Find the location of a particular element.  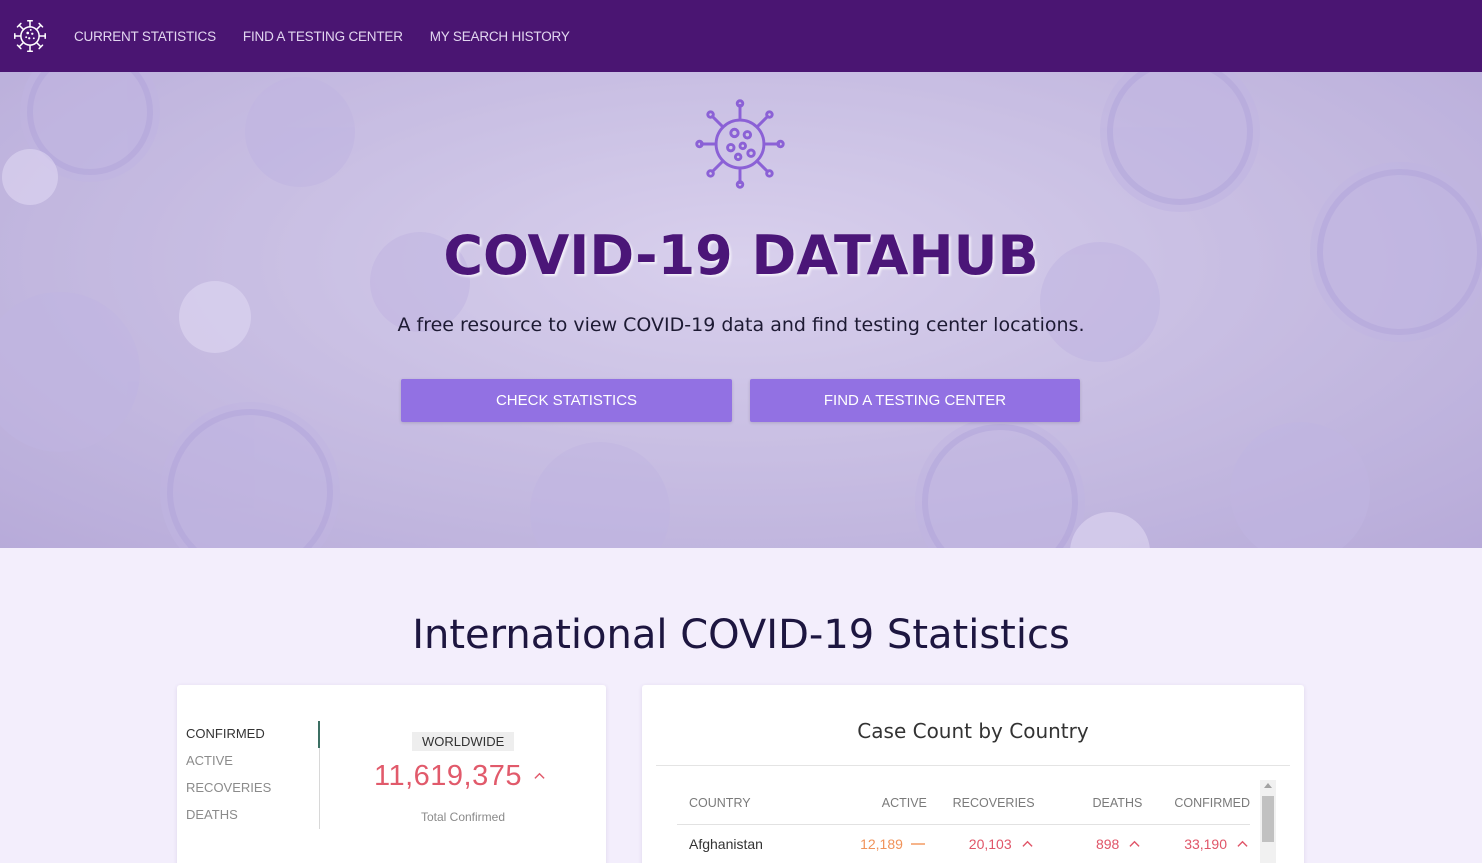

scroll-up-arrow-icon is located at coordinates (1268, 785).